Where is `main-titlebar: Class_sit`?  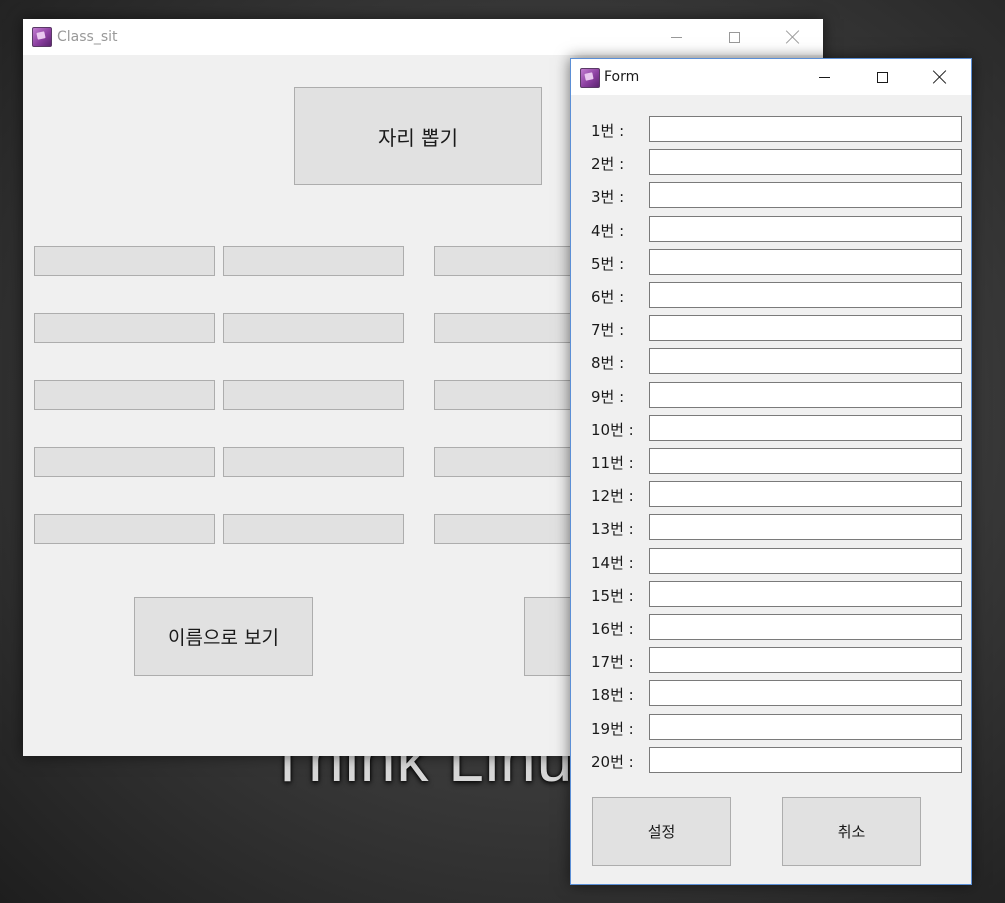 main-titlebar: Class_sit is located at coordinates (423, 37).